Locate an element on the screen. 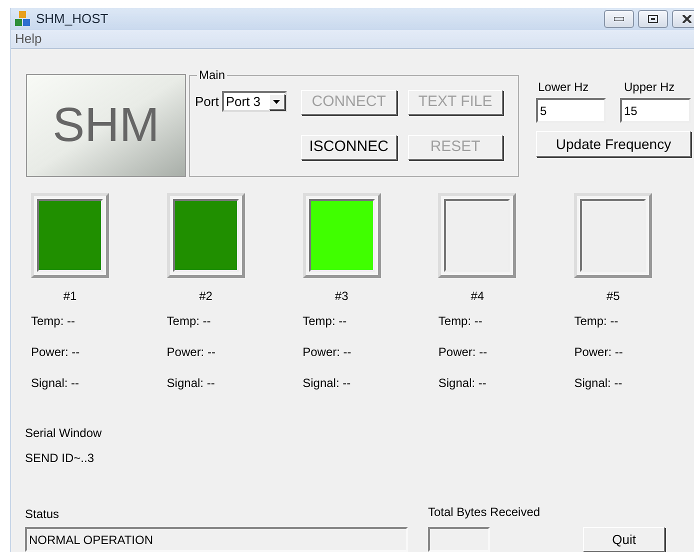 This screenshot has width=694, height=552. sensor-name: #5 is located at coordinates (613, 296).